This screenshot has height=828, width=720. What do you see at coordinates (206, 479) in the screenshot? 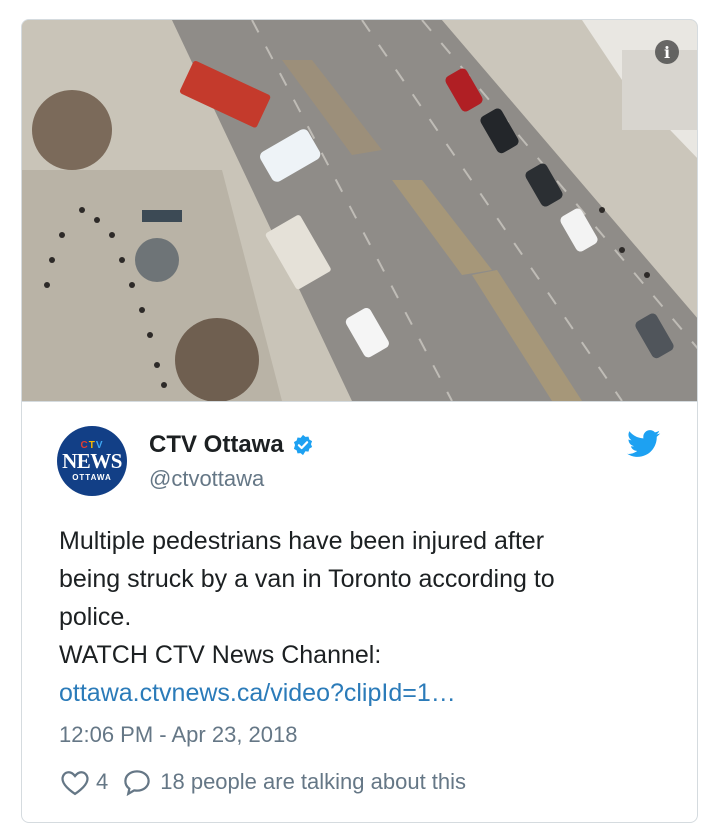
I see `user-handle: @ctvottawa` at bounding box center [206, 479].